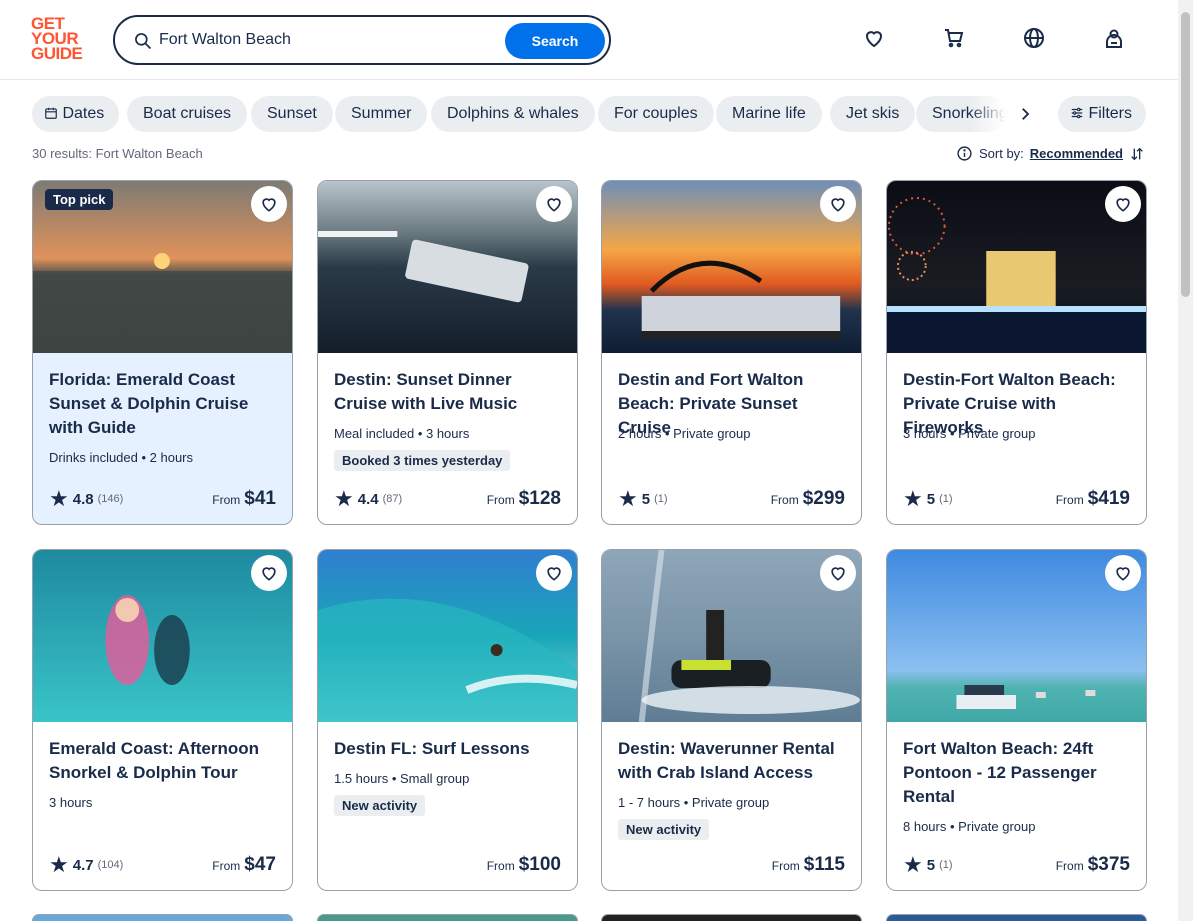  I want to click on rating: ★ 4.7 (104), so click(86, 865).